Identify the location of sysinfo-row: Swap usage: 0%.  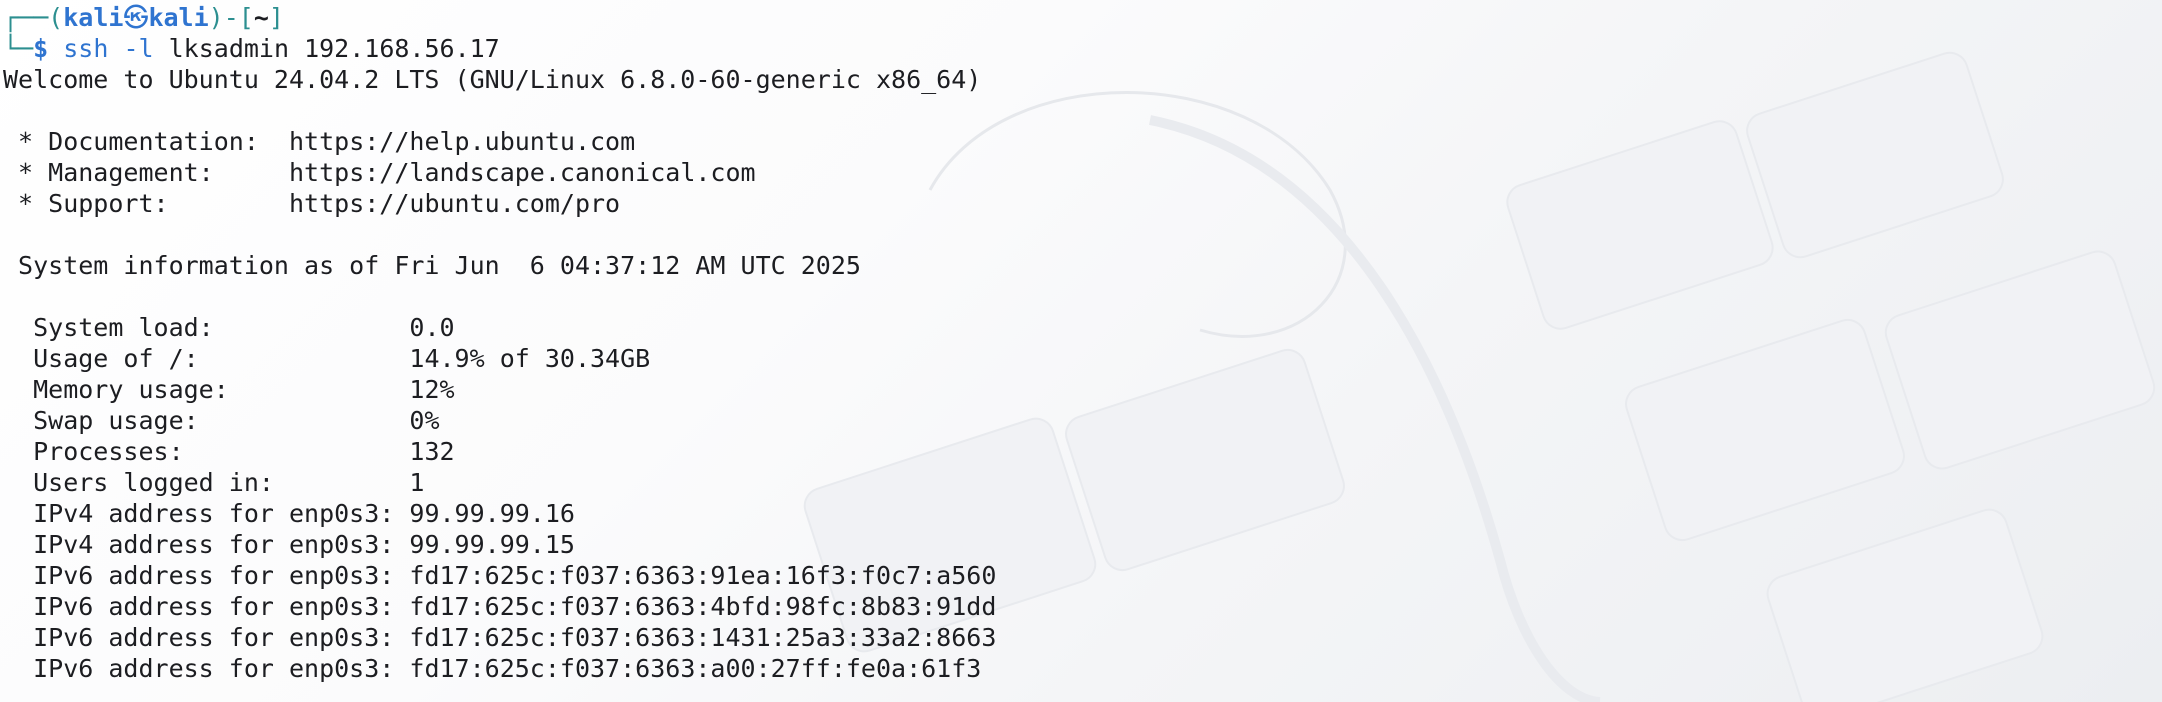
(1078, 420).